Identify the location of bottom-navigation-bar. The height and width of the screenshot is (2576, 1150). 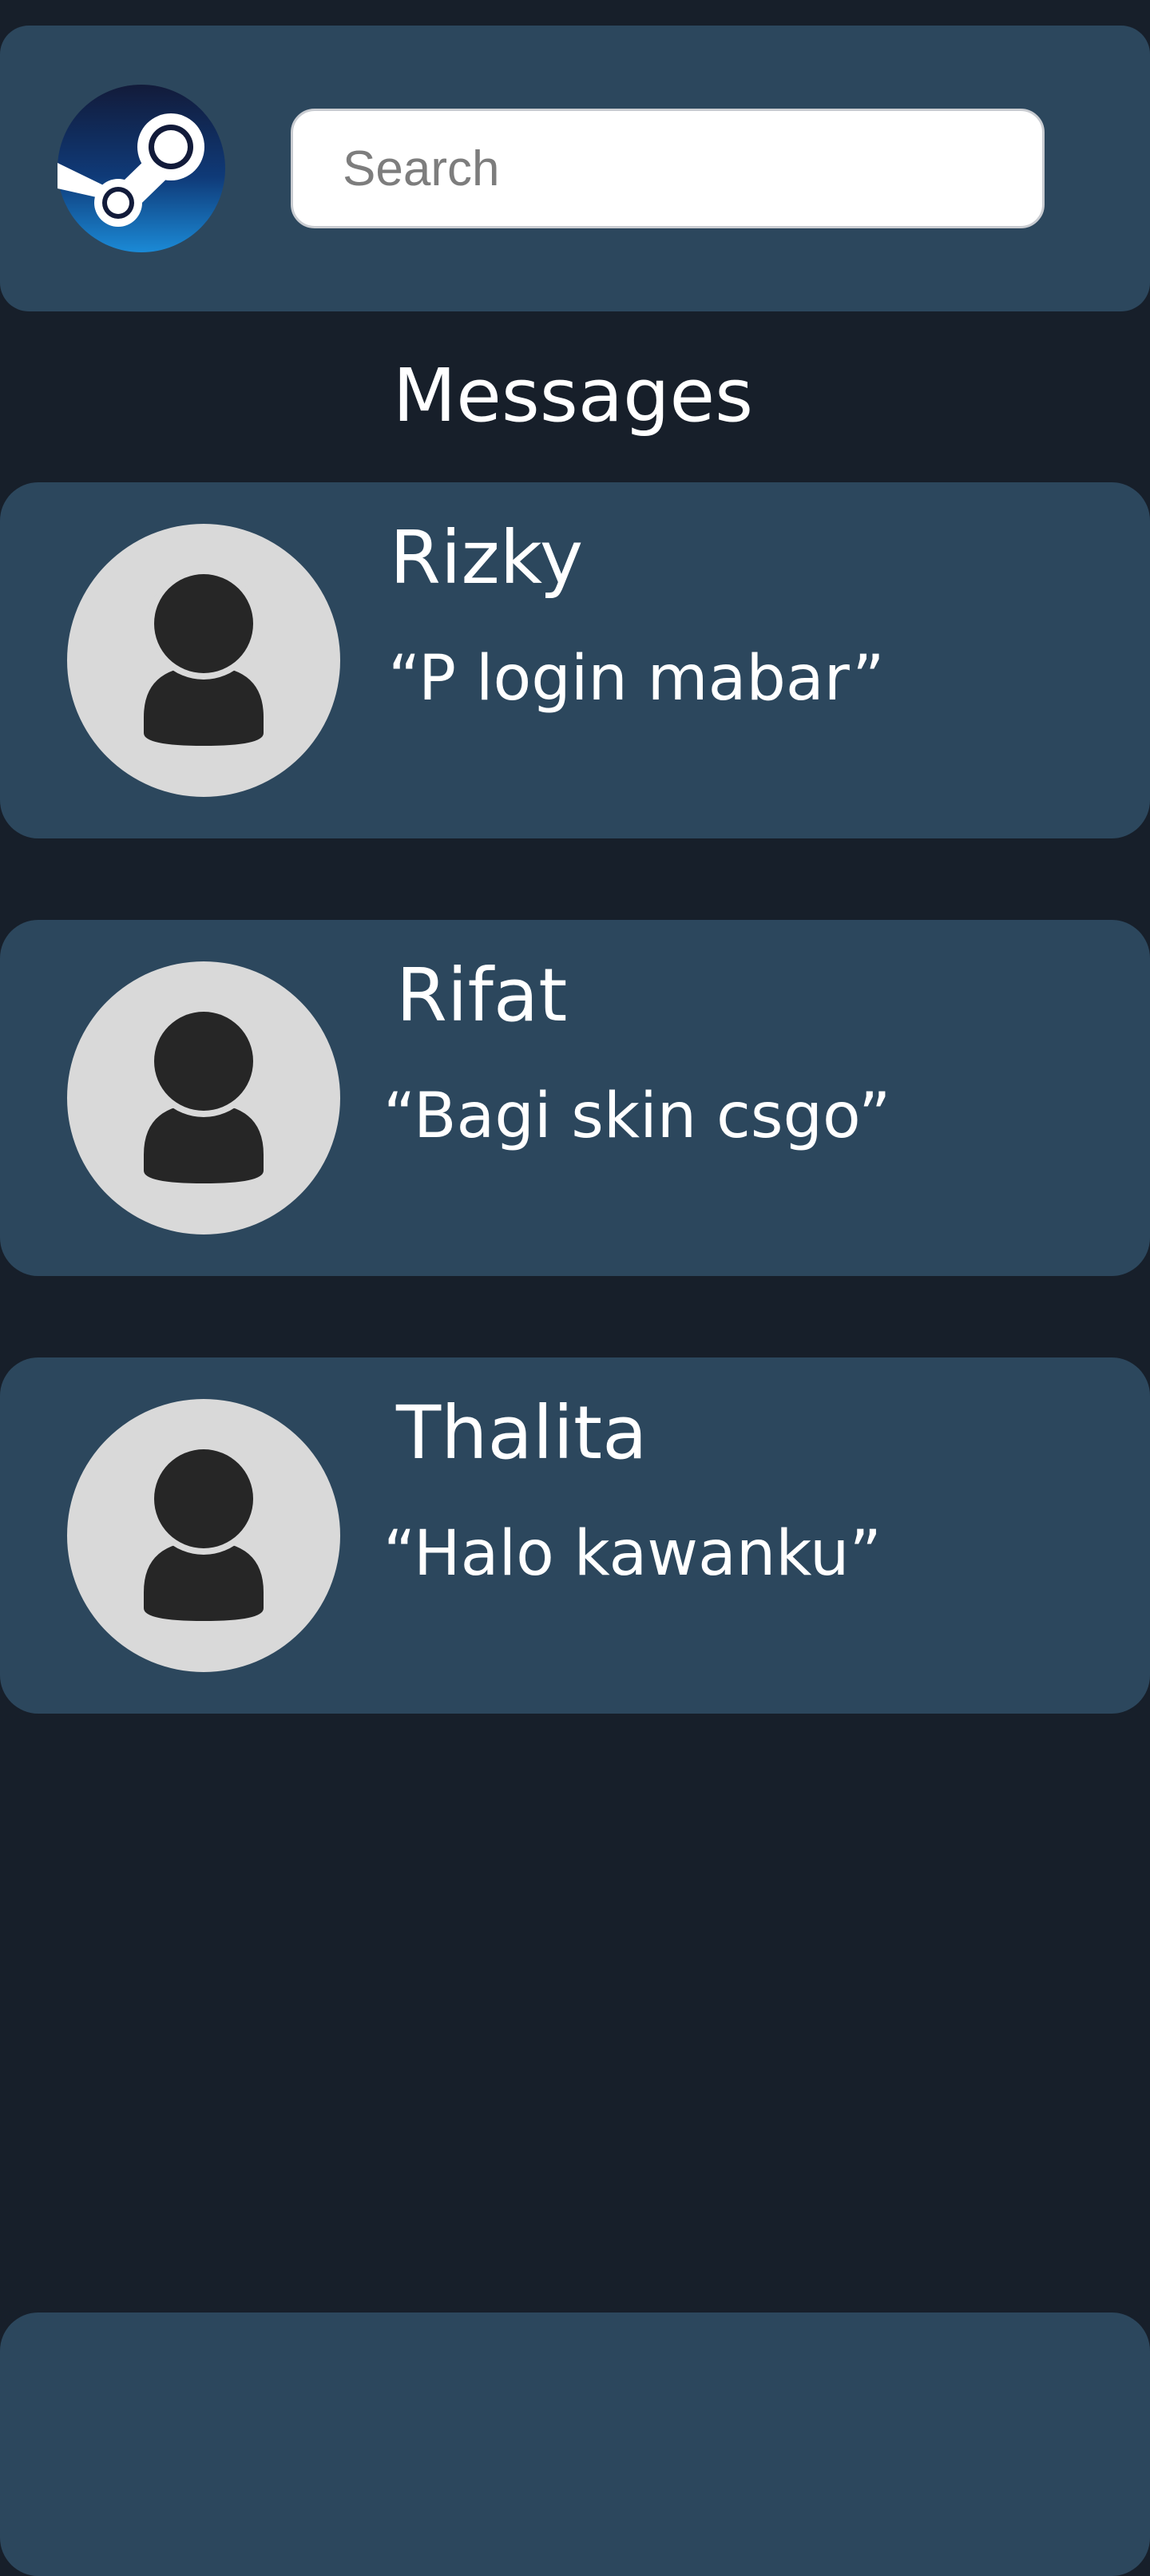
(575, 2444).